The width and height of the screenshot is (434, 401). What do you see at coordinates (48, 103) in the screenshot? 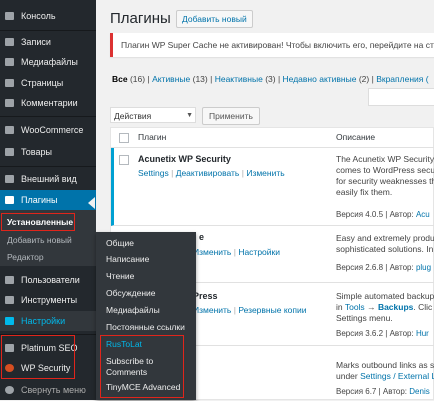
I see `sidebar-item-comments: Комментарии` at bounding box center [48, 103].